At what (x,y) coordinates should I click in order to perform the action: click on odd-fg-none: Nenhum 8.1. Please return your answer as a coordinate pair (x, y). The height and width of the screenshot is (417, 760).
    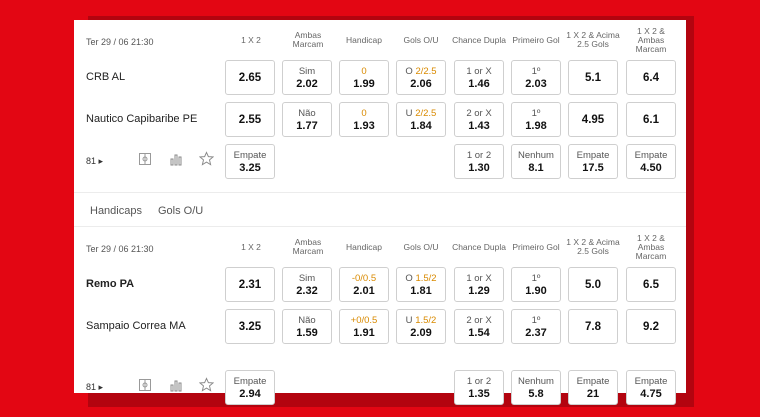
    Looking at the image, I should click on (536, 161).